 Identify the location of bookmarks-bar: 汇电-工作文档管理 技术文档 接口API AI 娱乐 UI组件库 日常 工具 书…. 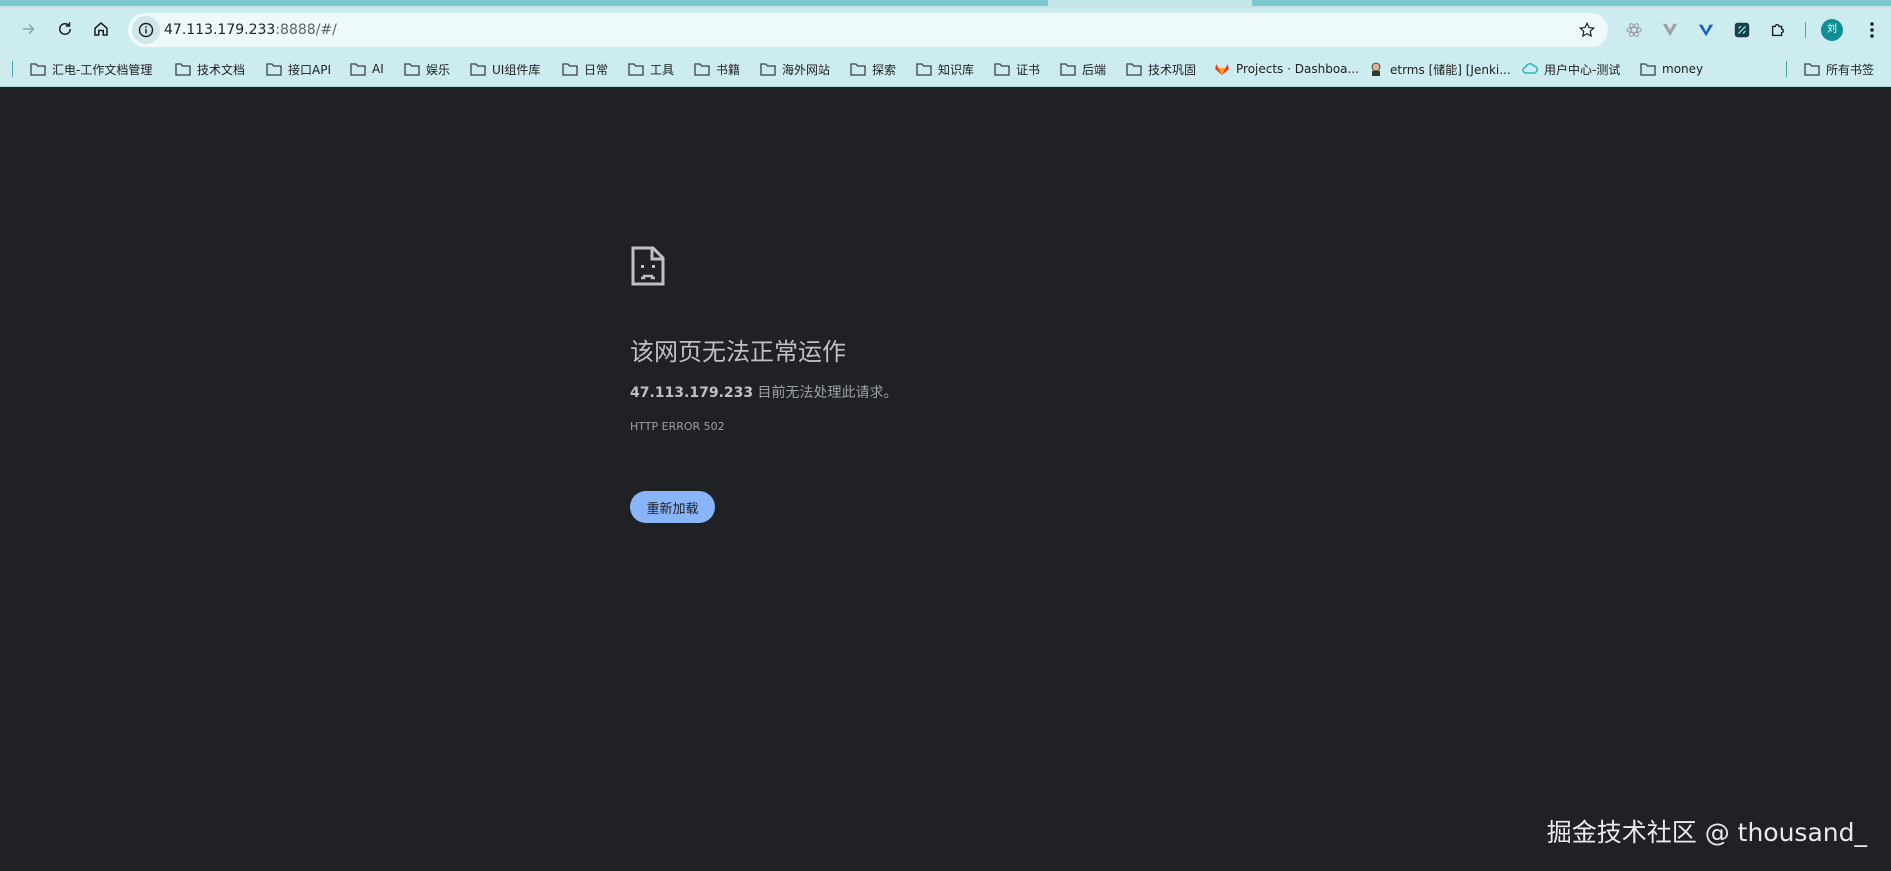
(945, 69).